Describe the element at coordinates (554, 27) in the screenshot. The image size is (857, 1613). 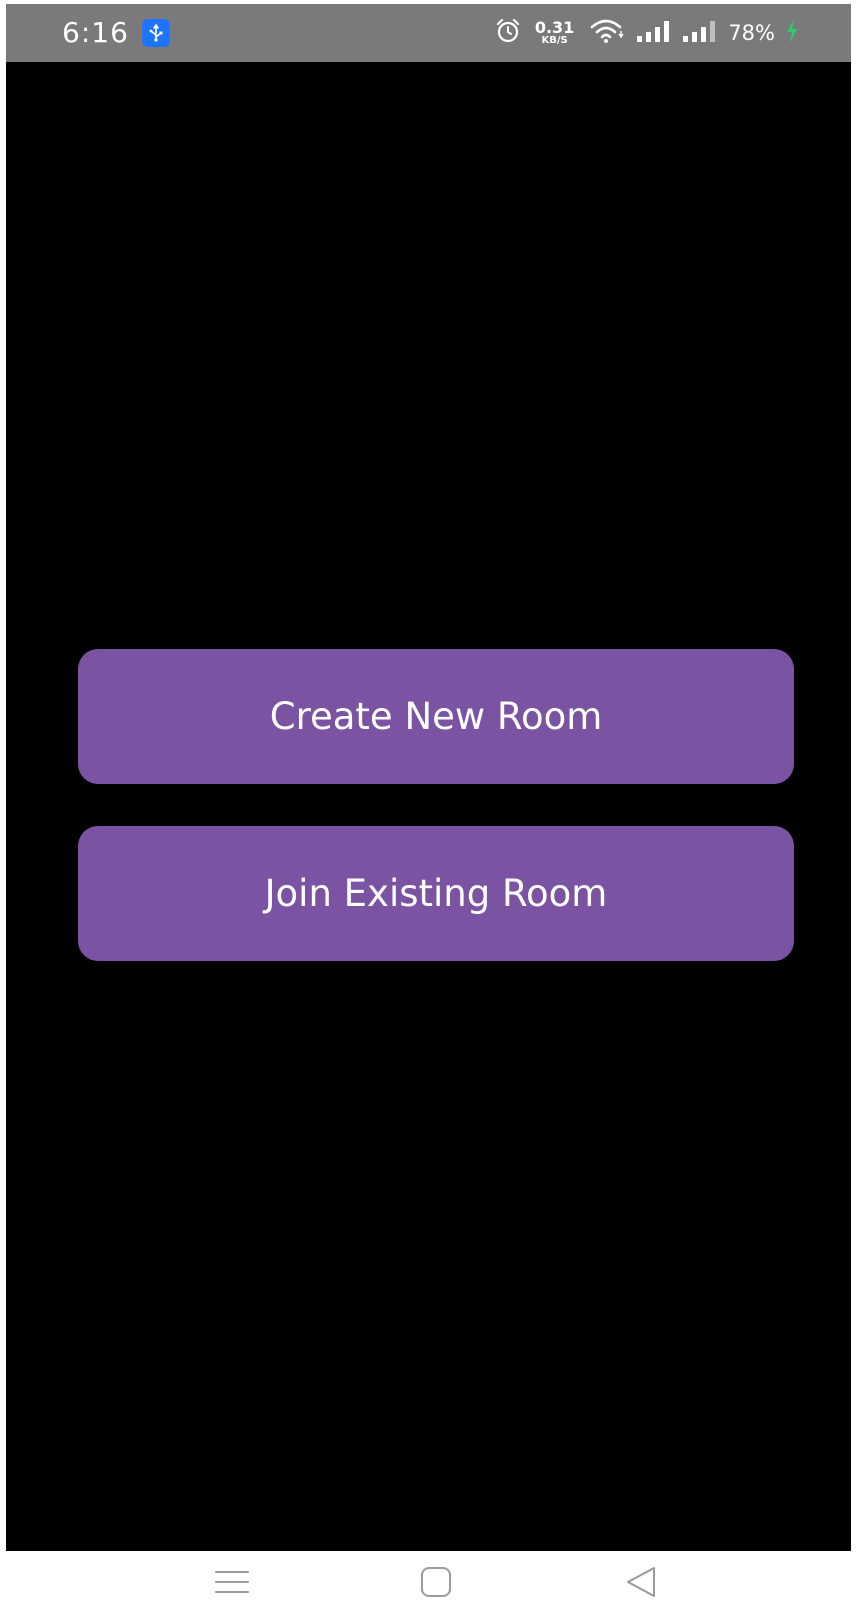
I see `network-speed-value: 0.31` at that location.